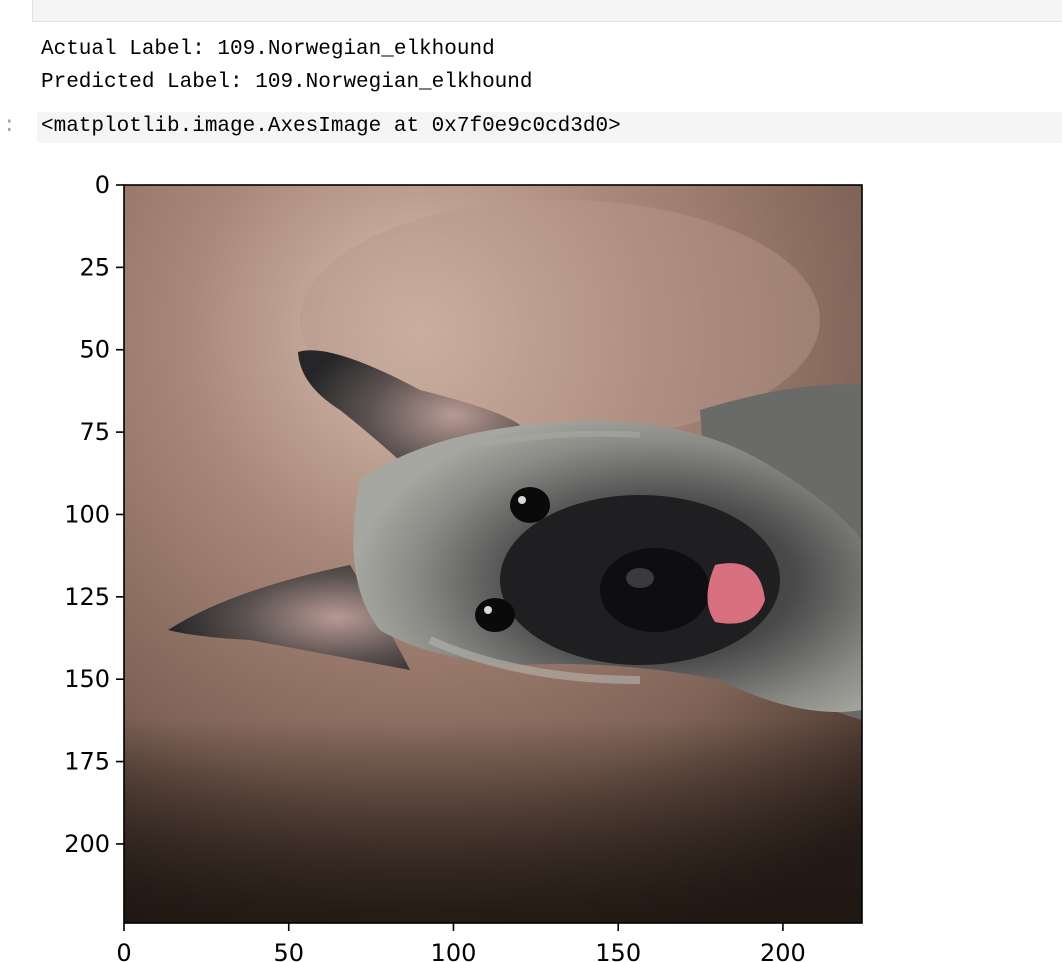  Describe the element at coordinates (87, 844) in the screenshot. I see `y-tick-label: 200` at that location.